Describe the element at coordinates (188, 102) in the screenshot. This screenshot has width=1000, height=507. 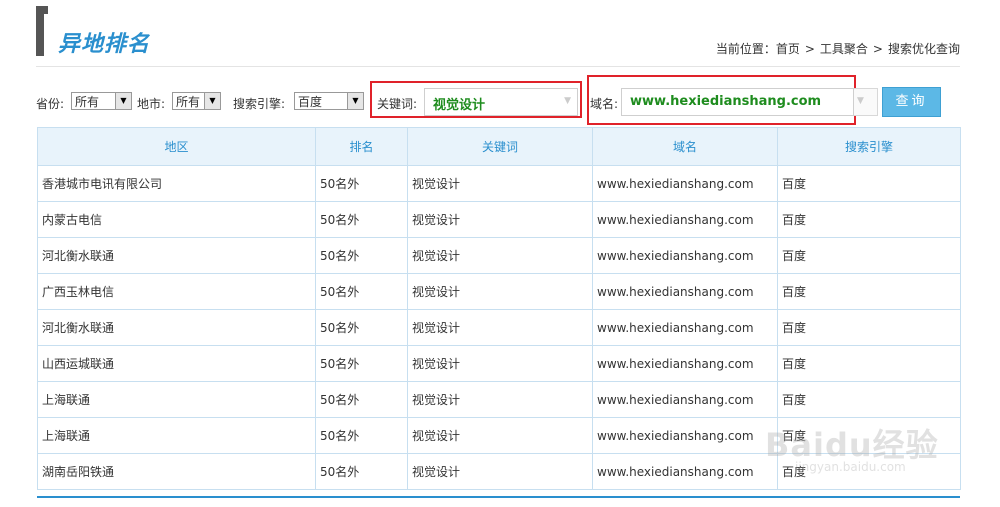
I see `city-select-value: 所有` at that location.